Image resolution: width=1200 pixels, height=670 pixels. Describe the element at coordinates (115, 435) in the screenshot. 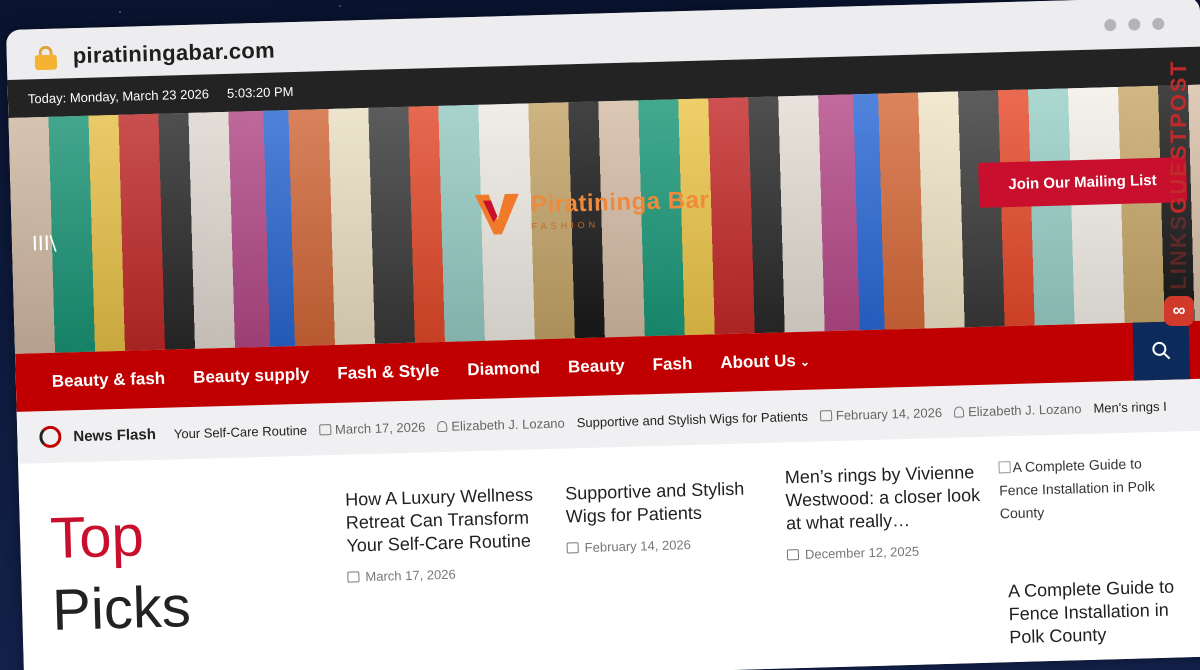

I see `news-flash-label: News Flash` at that location.